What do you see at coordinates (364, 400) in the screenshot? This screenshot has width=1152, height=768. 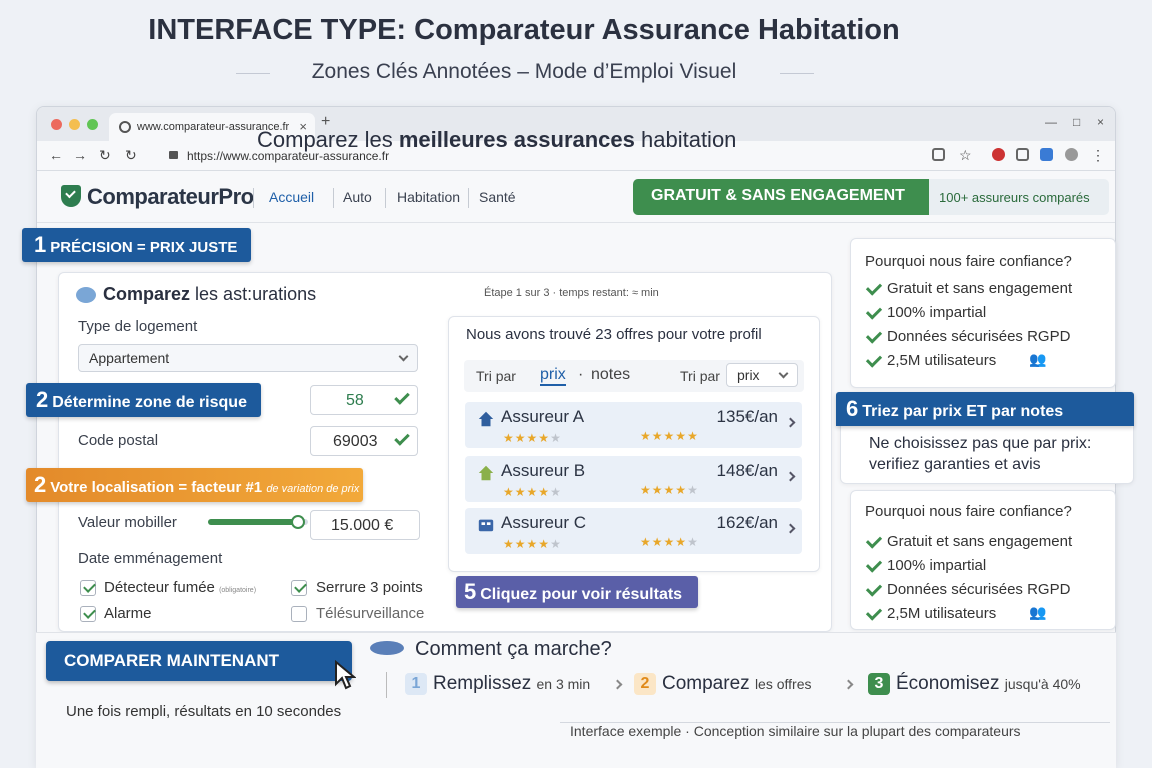 I see `zone-input: 58` at bounding box center [364, 400].